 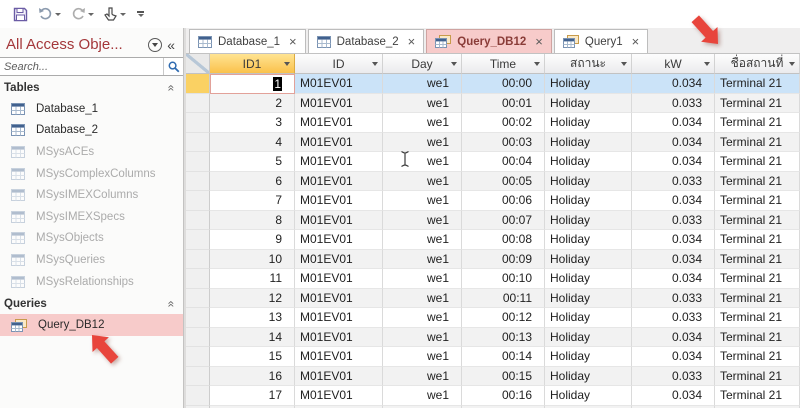 What do you see at coordinates (252, 240) in the screenshot?
I see `cell-id1: 9` at bounding box center [252, 240].